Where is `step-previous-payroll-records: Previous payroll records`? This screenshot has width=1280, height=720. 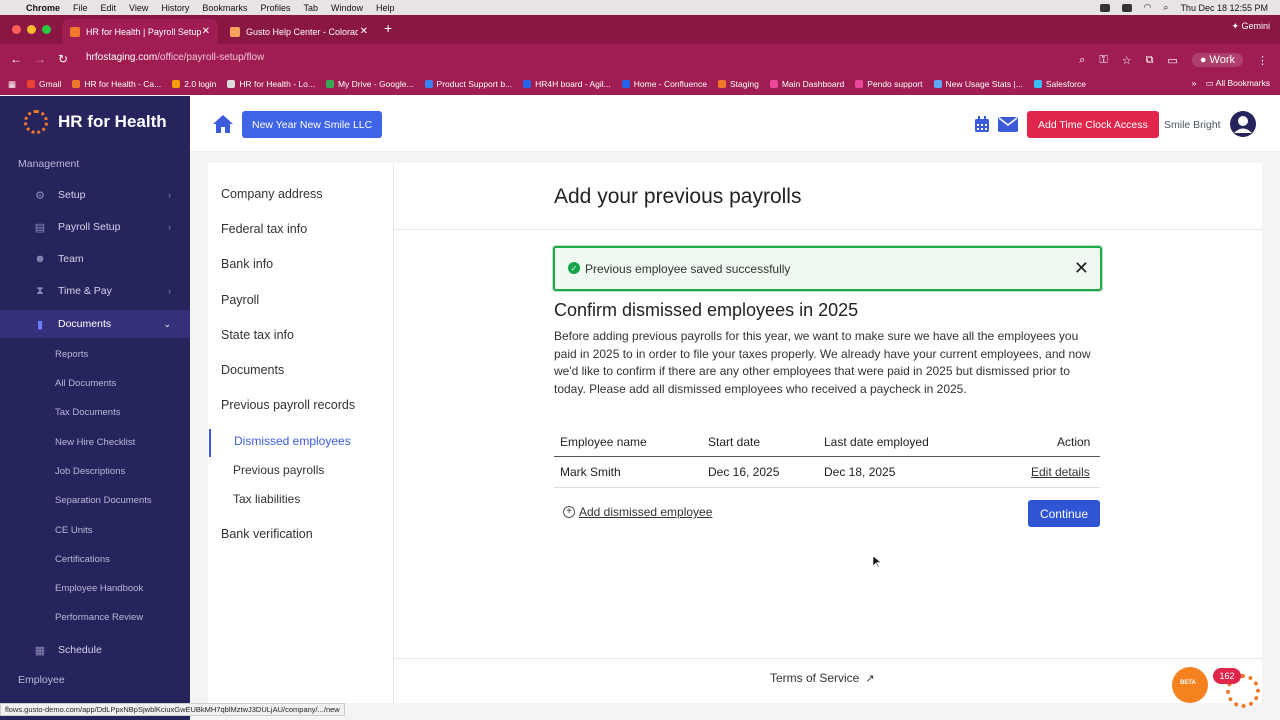
step-previous-payroll-records: Previous payroll records is located at coordinates (288, 405).